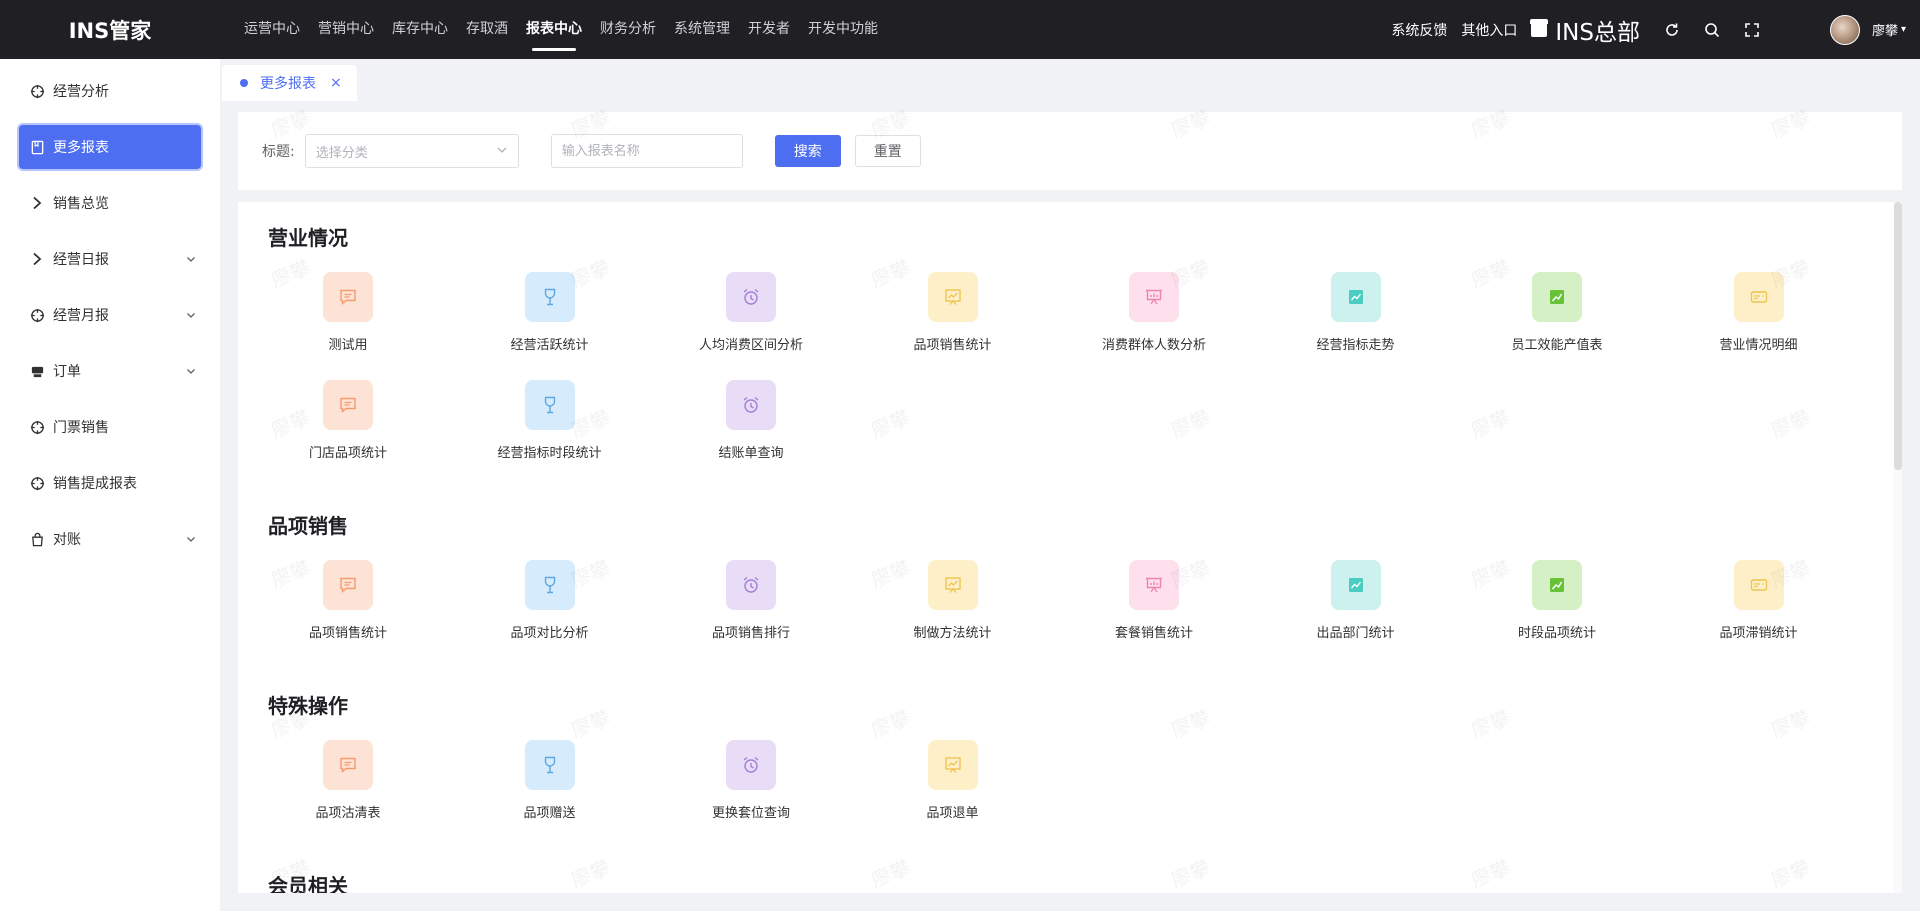  Describe the element at coordinates (549, 813) in the screenshot. I see `report-name: 品项赠送` at that location.